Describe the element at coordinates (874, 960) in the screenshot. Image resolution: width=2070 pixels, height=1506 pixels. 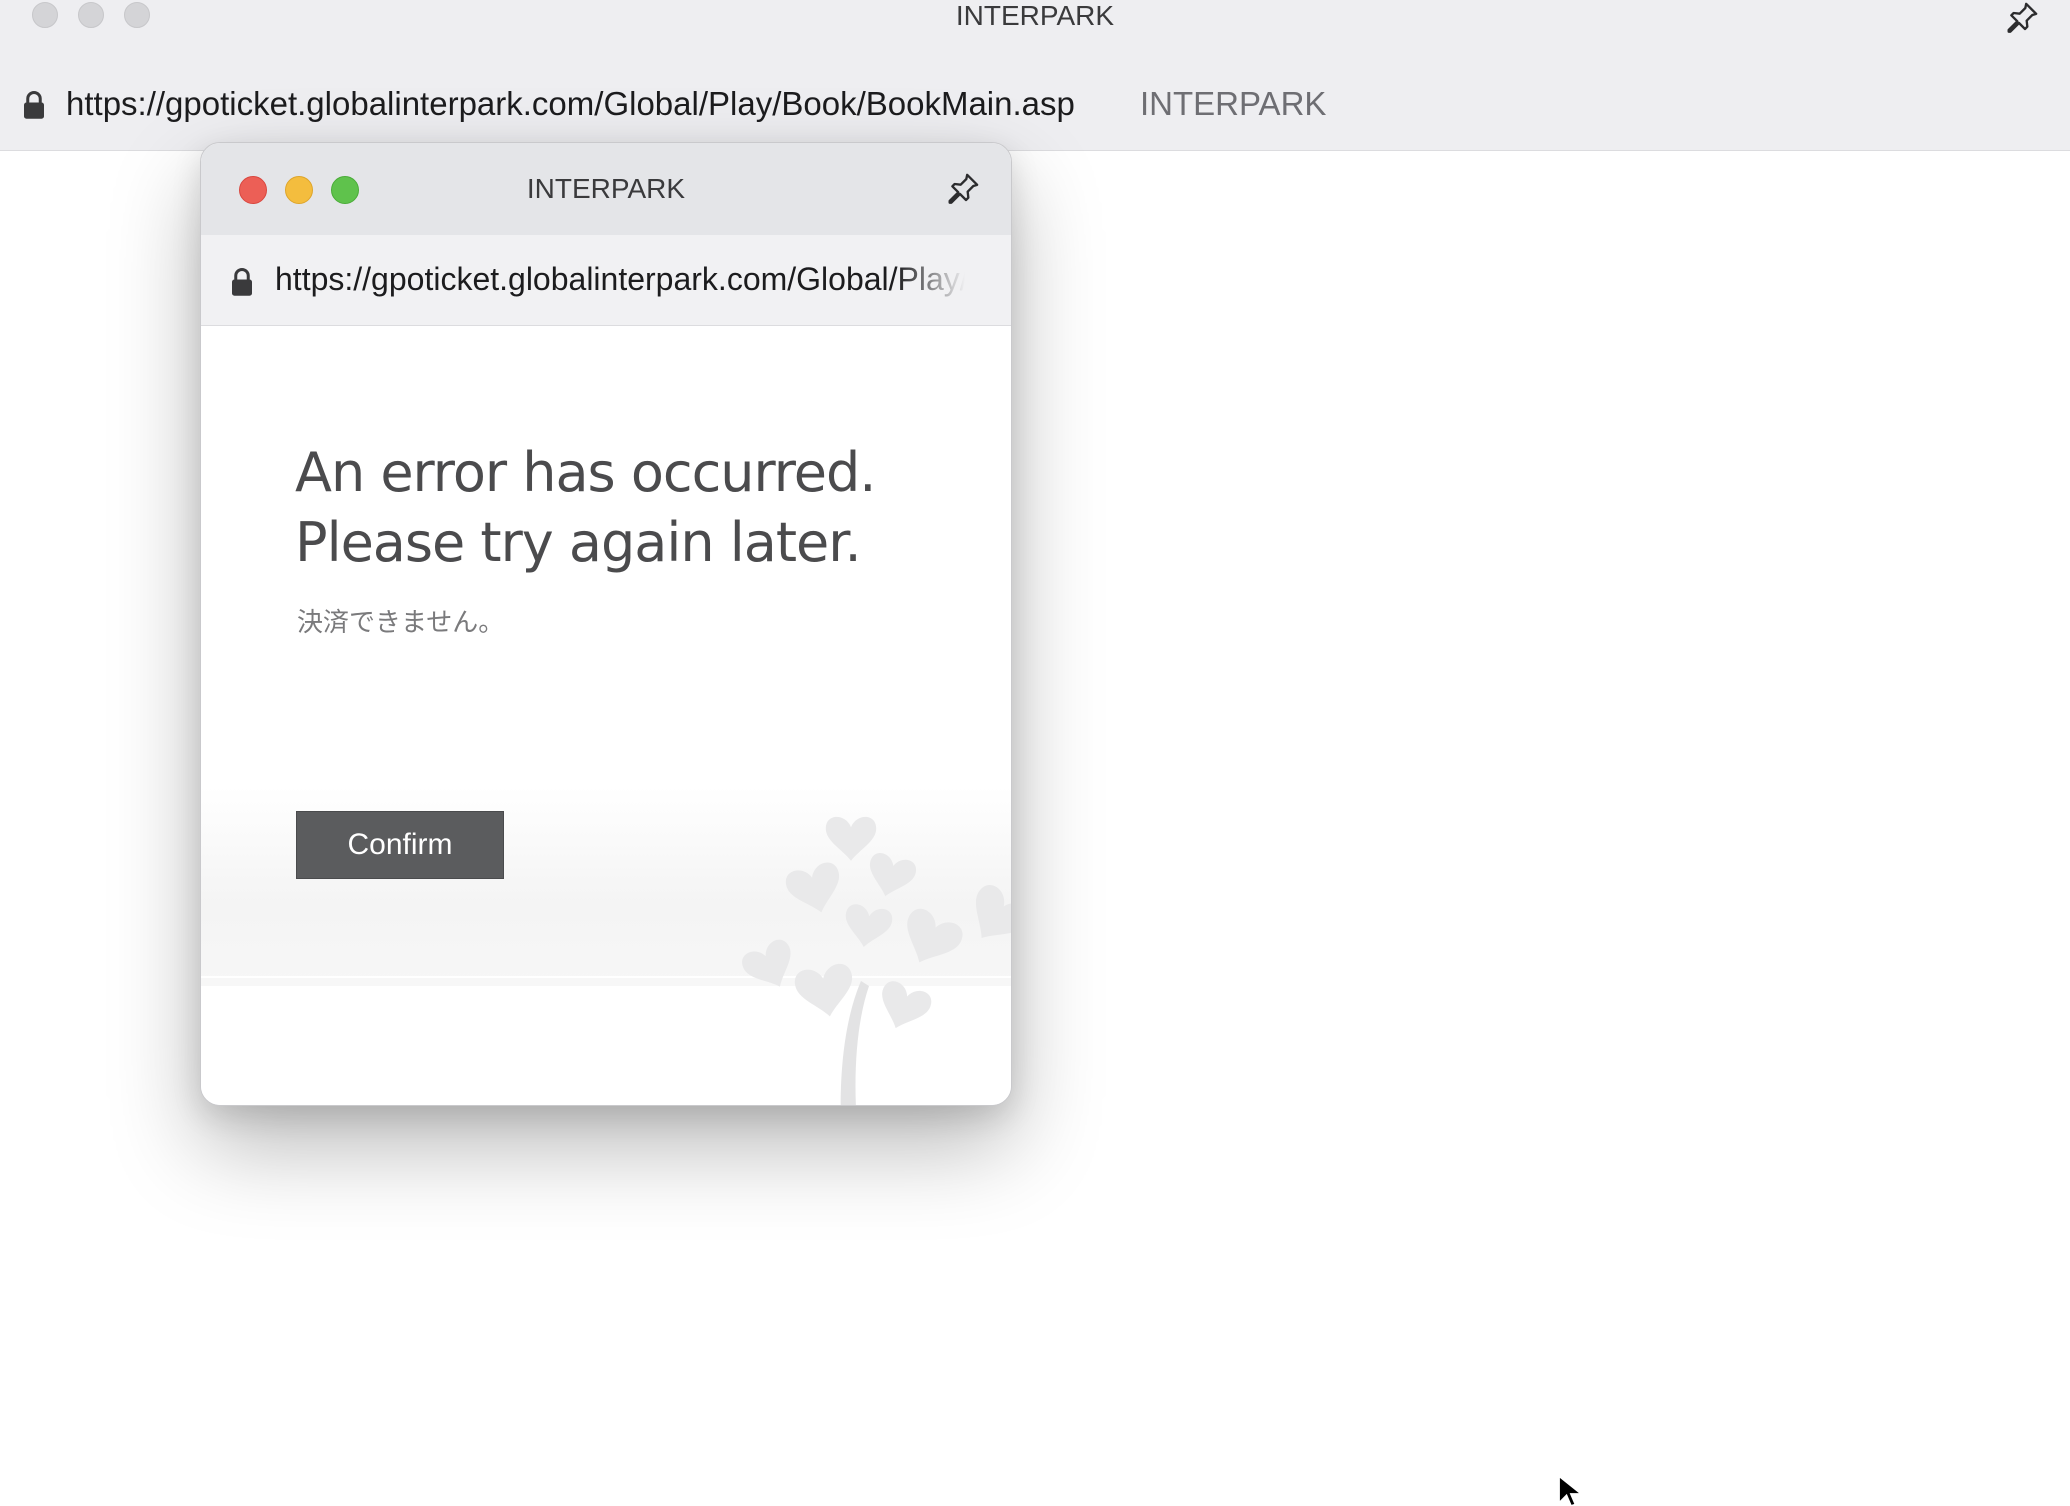
I see `heart-tree-illustration` at that location.